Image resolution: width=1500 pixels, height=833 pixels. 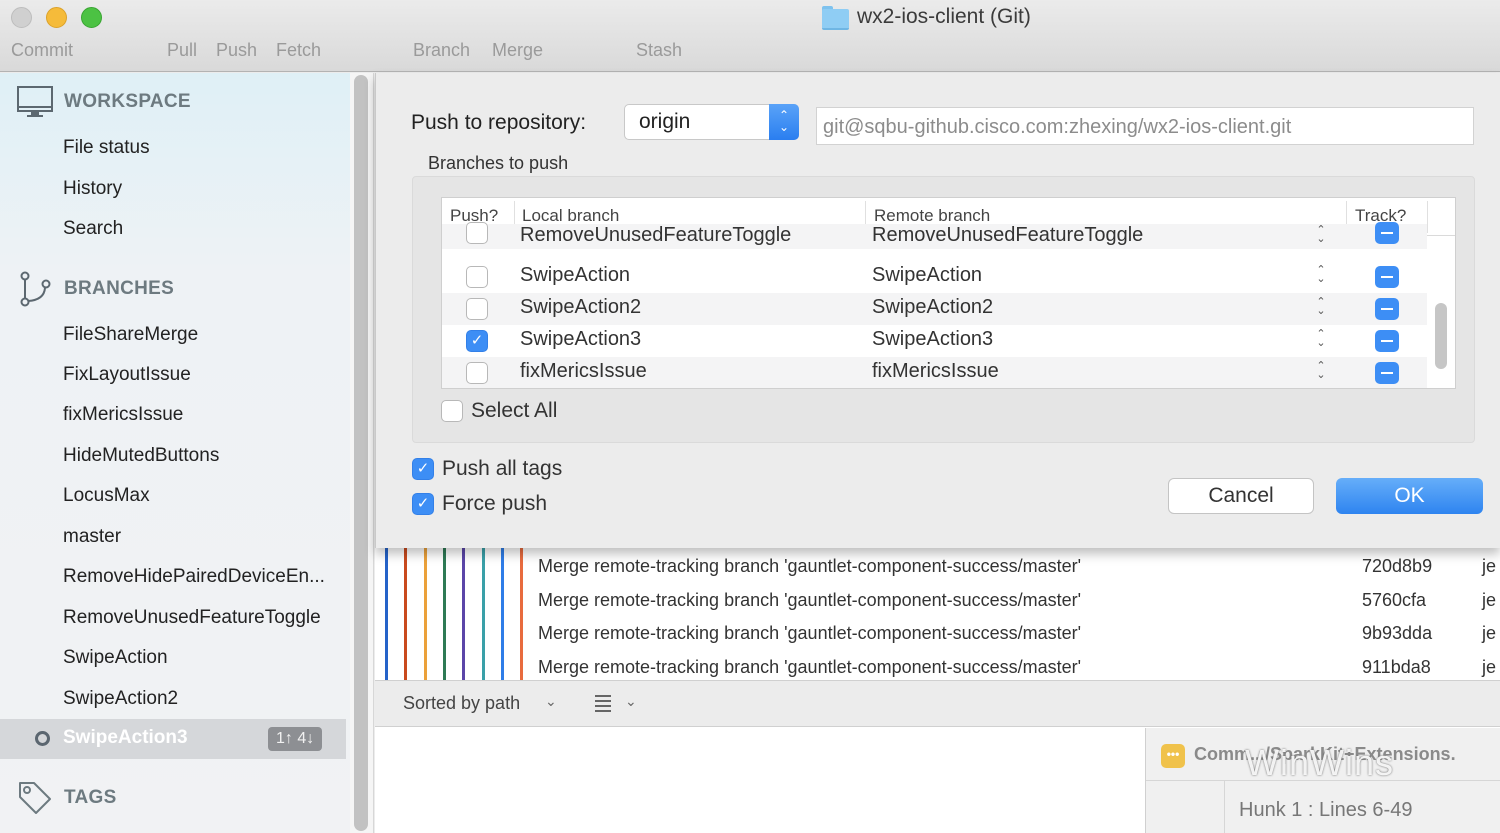 What do you see at coordinates (656, 235) in the screenshot?
I see `local-branch-name: RemoveUnusedFeatureToggle` at bounding box center [656, 235].